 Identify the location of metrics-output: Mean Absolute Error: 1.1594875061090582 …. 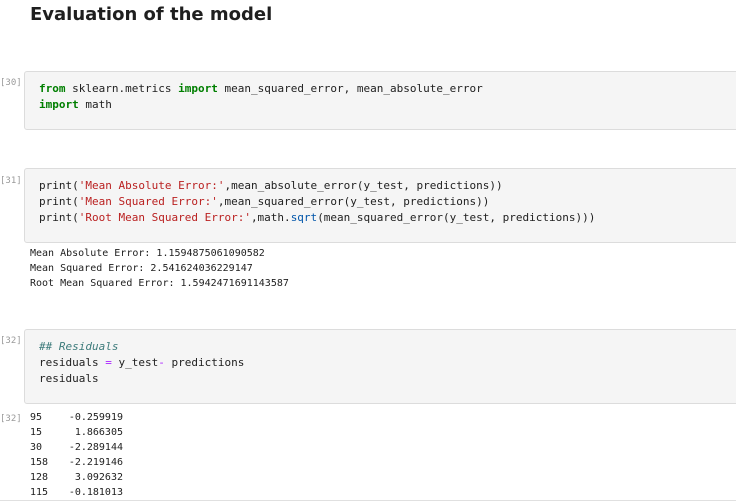
(159, 268).